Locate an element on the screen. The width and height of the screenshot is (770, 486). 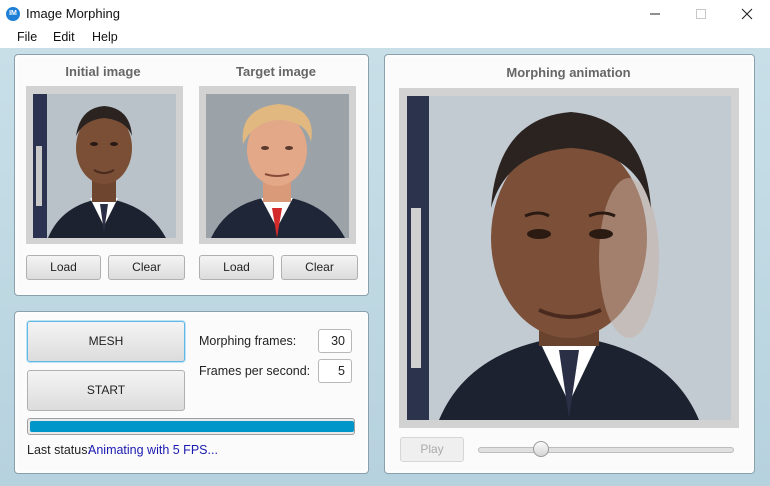
fps-field: 5 is located at coordinates (335, 371).